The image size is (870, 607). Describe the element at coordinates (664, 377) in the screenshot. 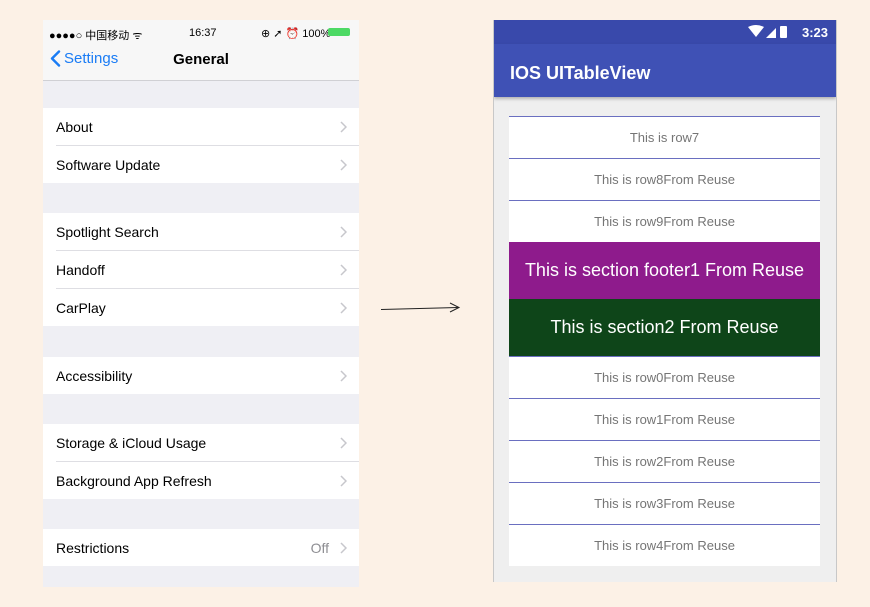

I see `list-item: This is row0From Reuse` at that location.